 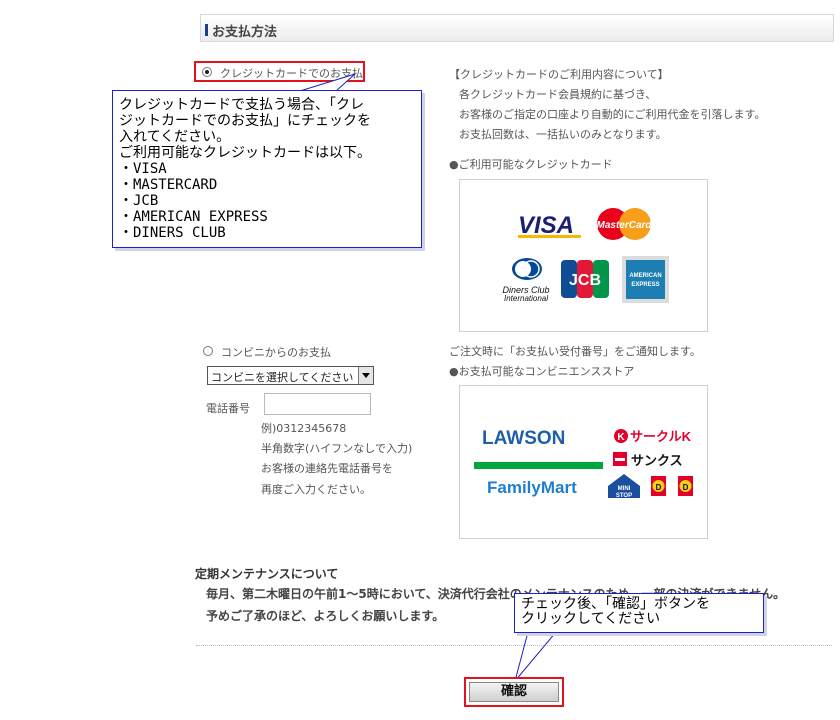 What do you see at coordinates (143, 169) in the screenshot?
I see `callout-line: ・VISA` at bounding box center [143, 169].